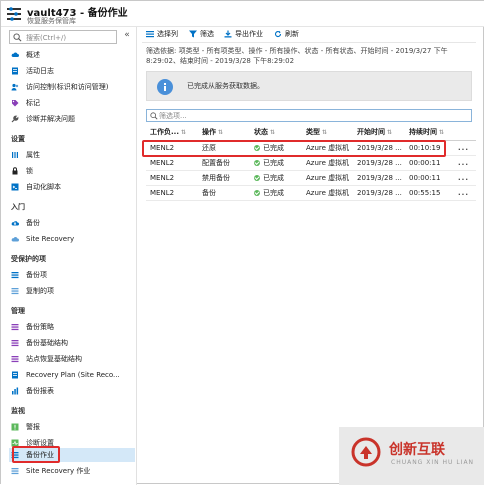 The height and width of the screenshot is (485, 484). What do you see at coordinates (15, 223) in the screenshot?
I see `backup-icon` at bounding box center [15, 223].